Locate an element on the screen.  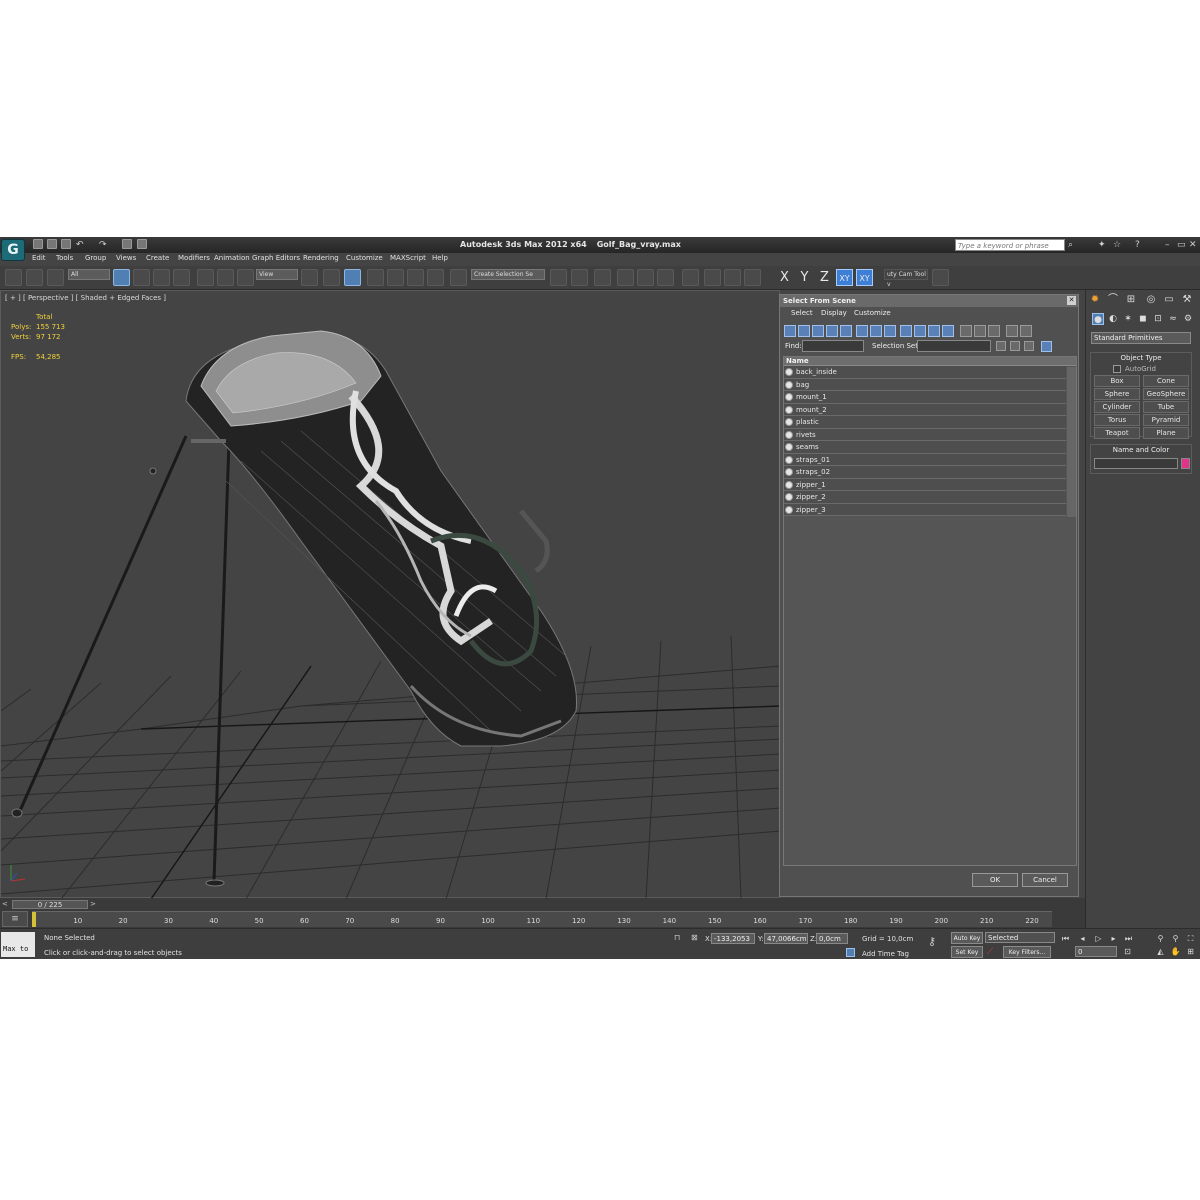
systems-icon: ⚙ is located at coordinates (1188, 319).